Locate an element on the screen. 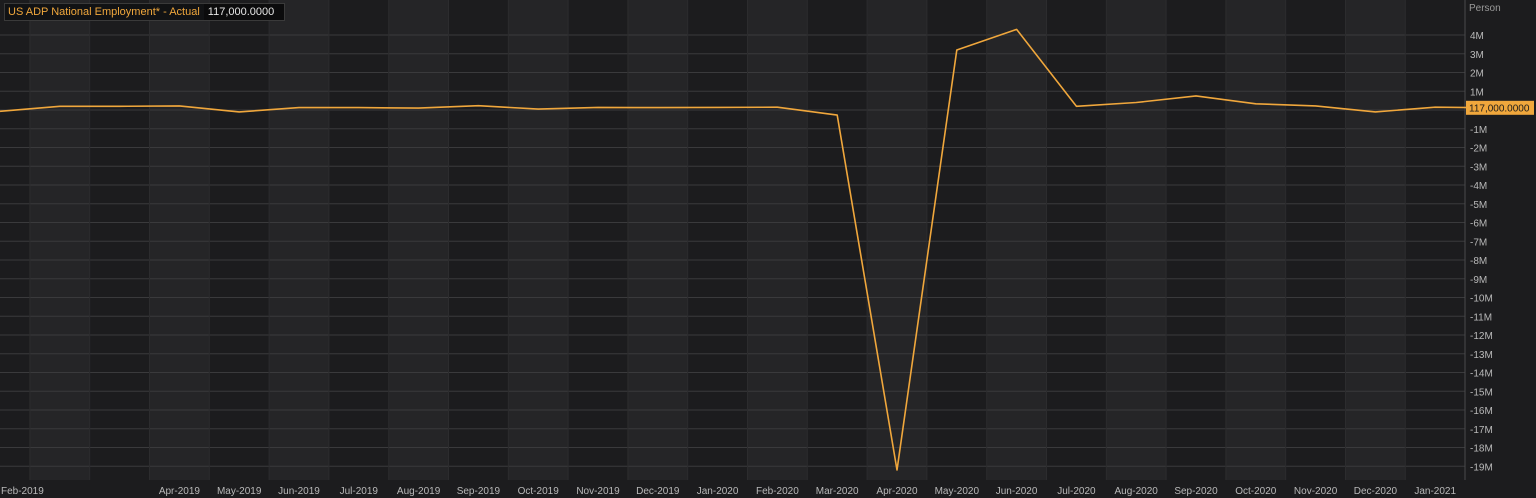  y-axis-unit-label: Person is located at coordinates (1485, 8).